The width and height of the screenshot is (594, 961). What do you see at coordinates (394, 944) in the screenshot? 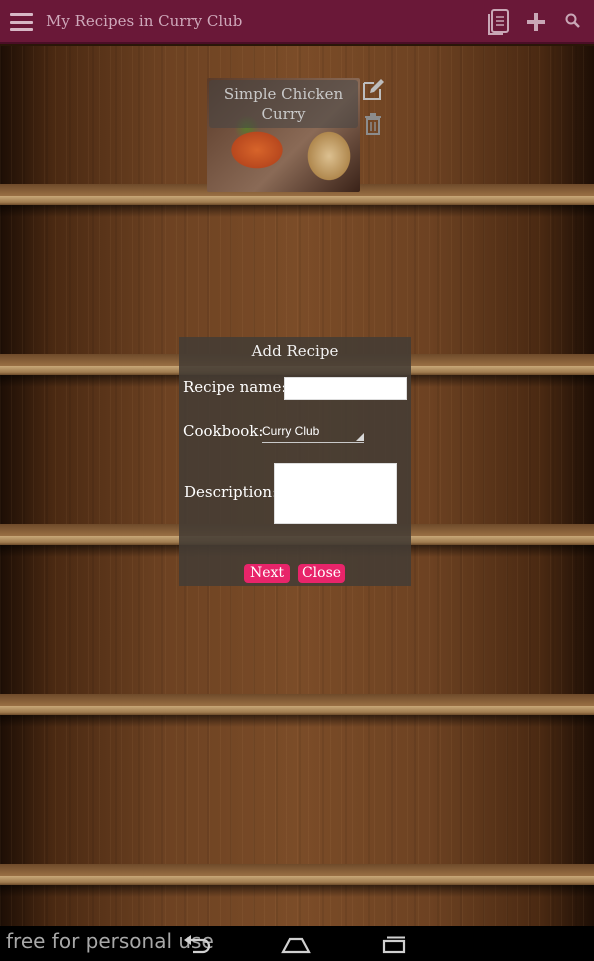
I see `recents-icon` at bounding box center [394, 944].